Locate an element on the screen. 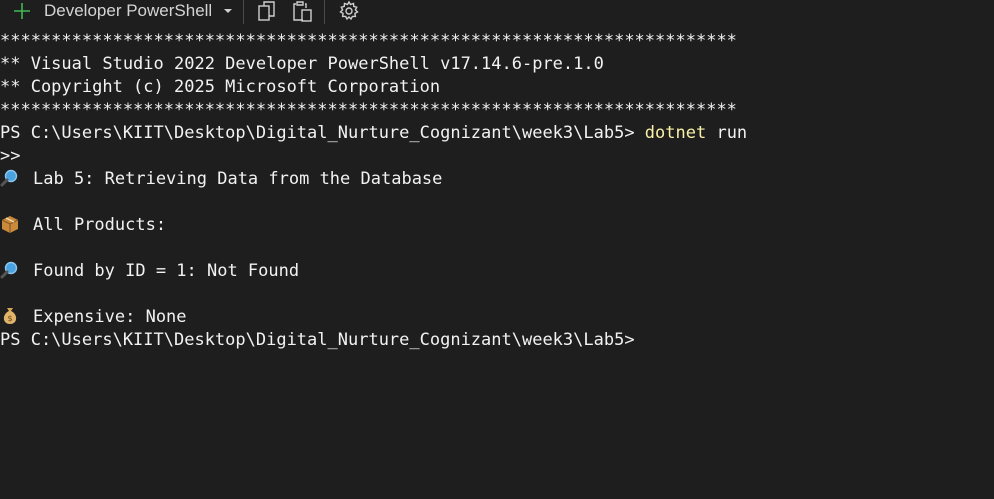 This screenshot has width=994, height=499. gear-icon is located at coordinates (349, 11).